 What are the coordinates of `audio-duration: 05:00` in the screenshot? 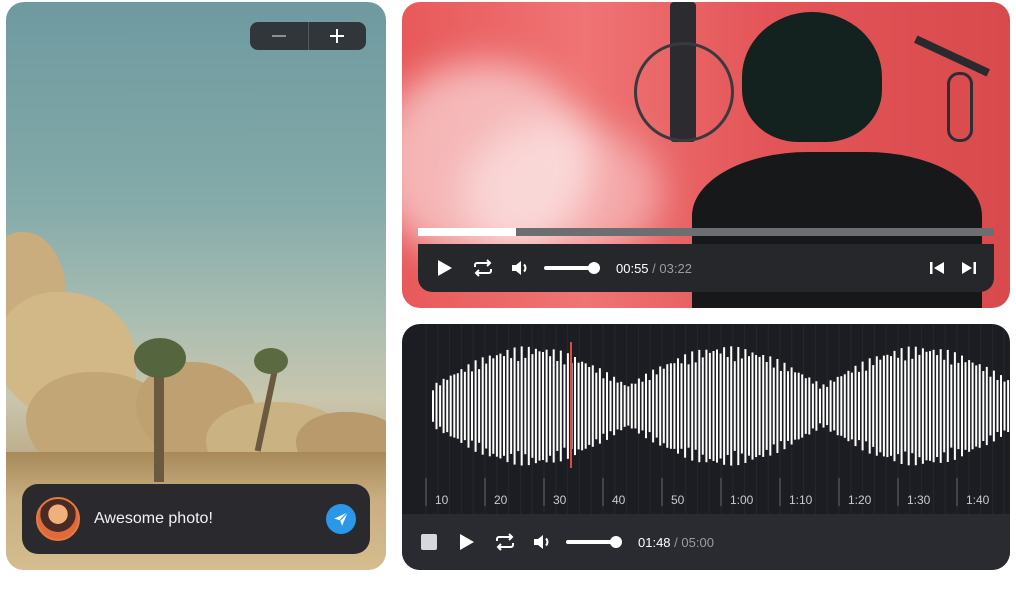 It's located at (697, 542).